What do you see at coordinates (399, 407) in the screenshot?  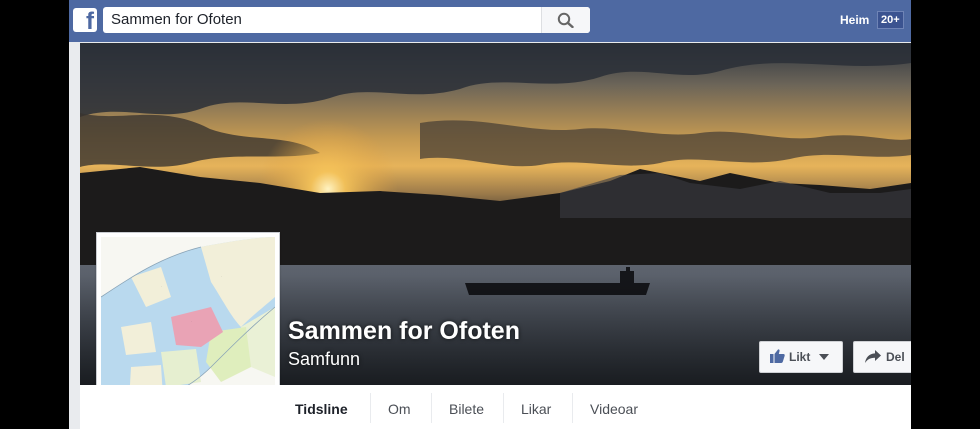 I see `tab-om: Om` at bounding box center [399, 407].